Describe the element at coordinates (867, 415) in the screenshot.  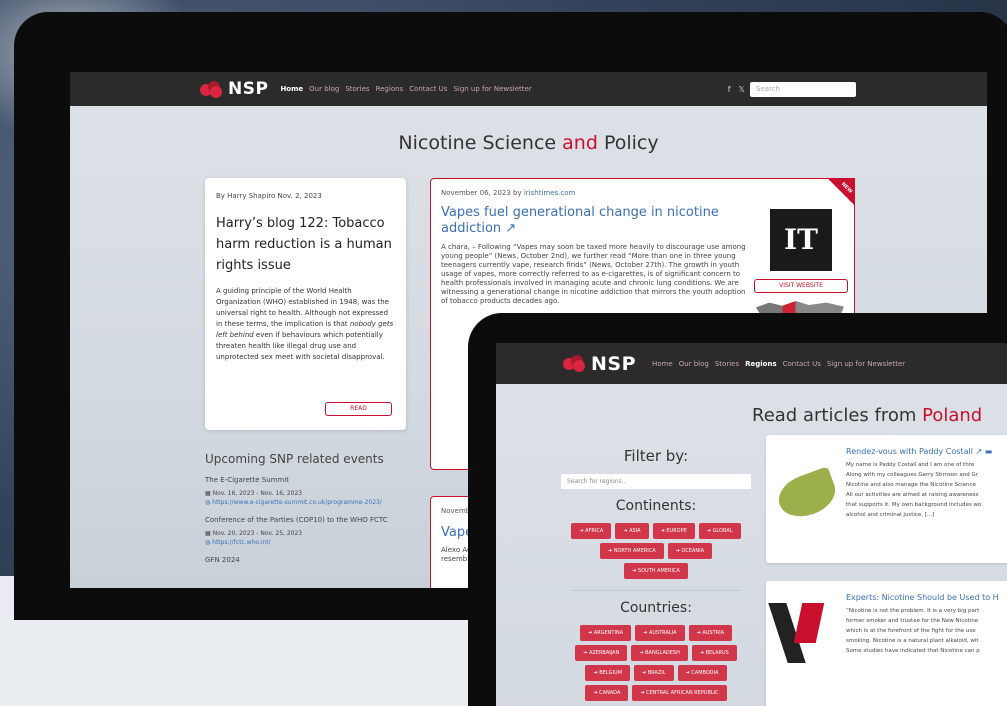
I see `region-title: Read articles from Poland` at that location.